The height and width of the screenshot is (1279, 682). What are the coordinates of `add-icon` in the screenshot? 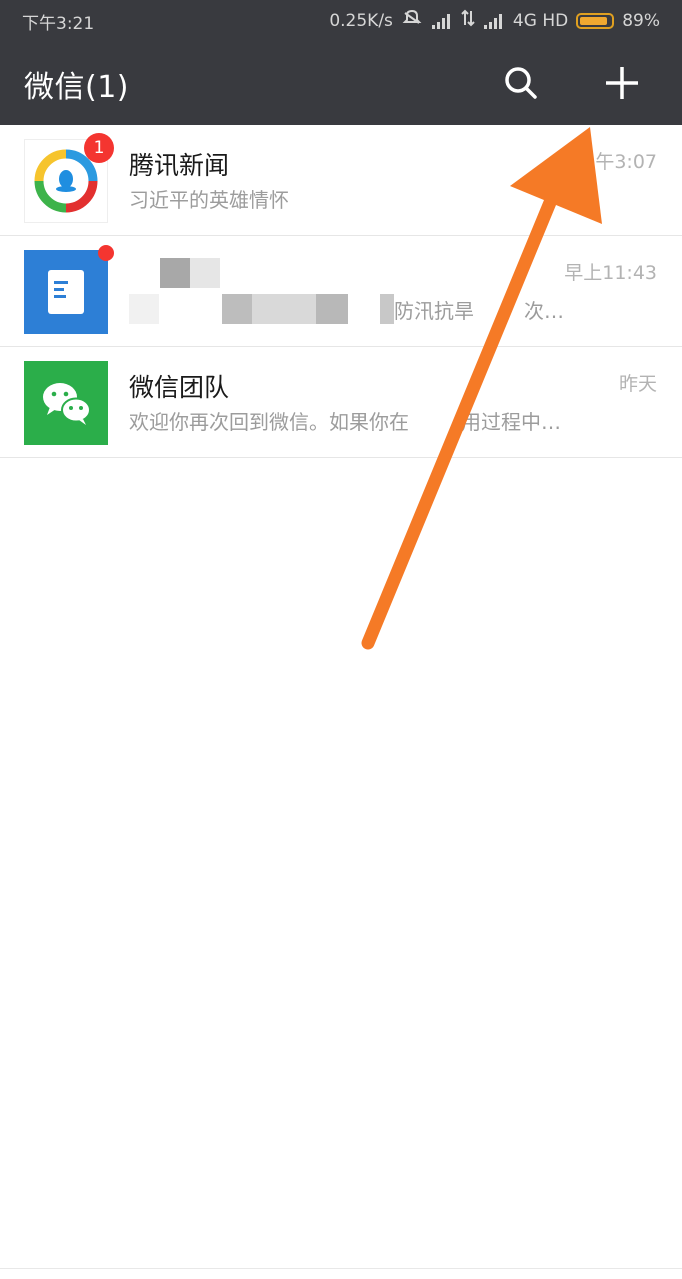 It's located at (622, 83).